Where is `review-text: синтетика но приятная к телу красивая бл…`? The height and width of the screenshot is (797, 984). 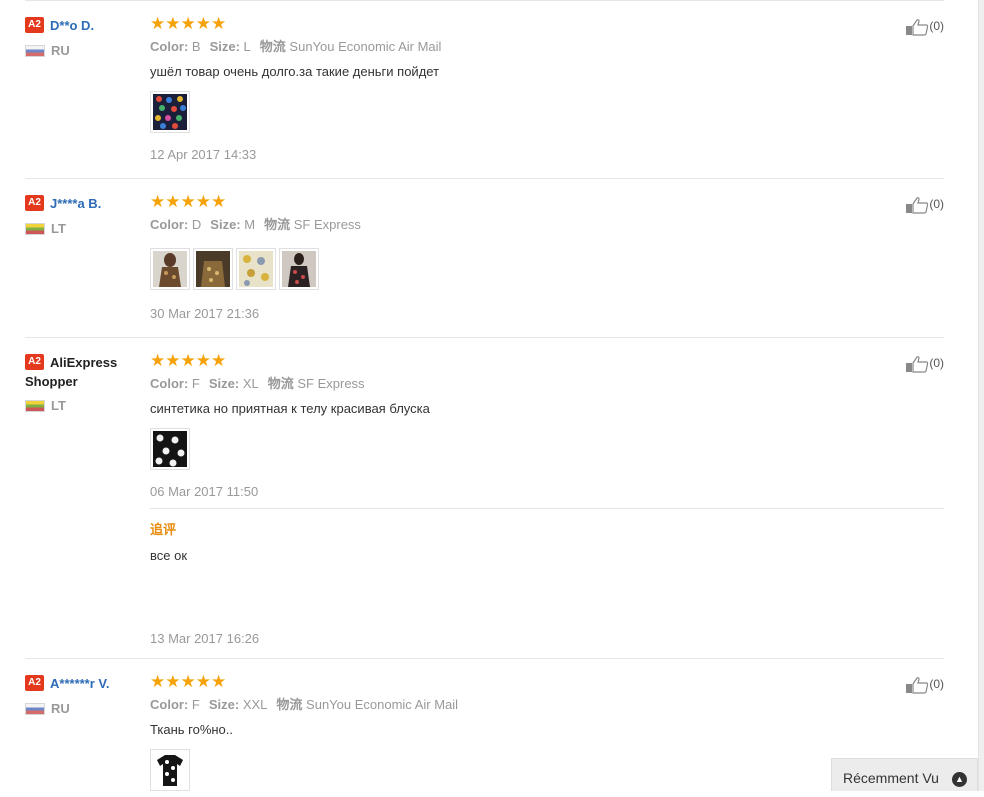 review-text: синтетика но приятная к телу красивая бл… is located at coordinates (290, 408).